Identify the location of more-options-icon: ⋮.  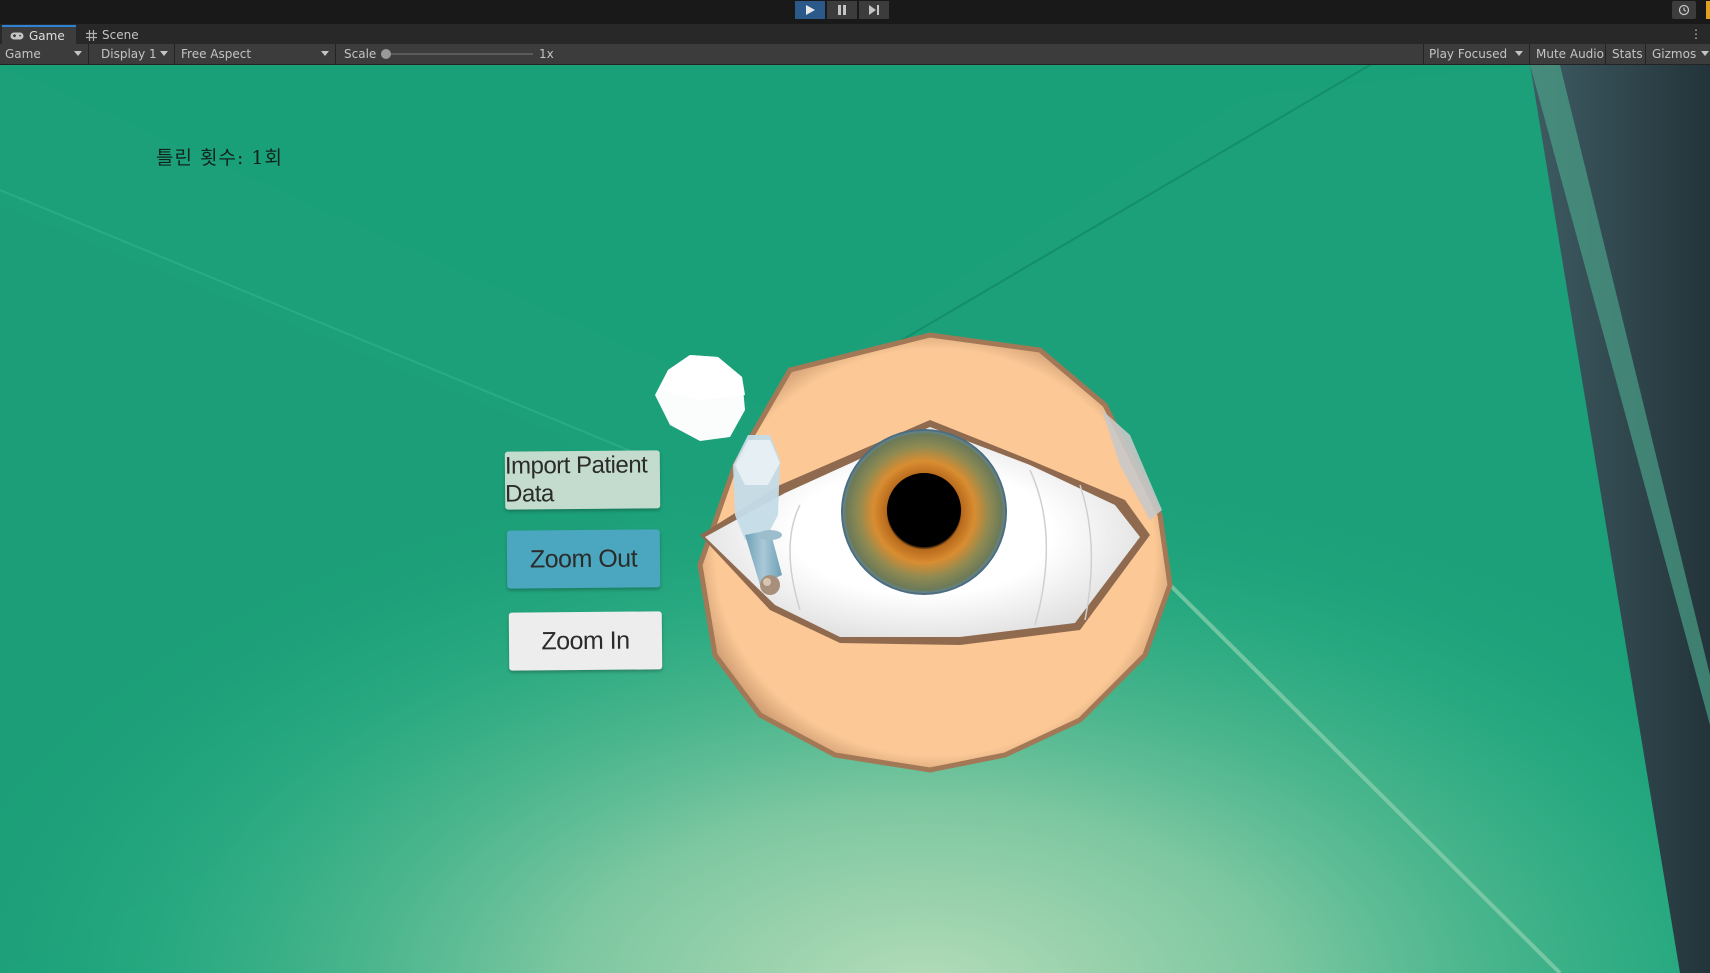
(1696, 34).